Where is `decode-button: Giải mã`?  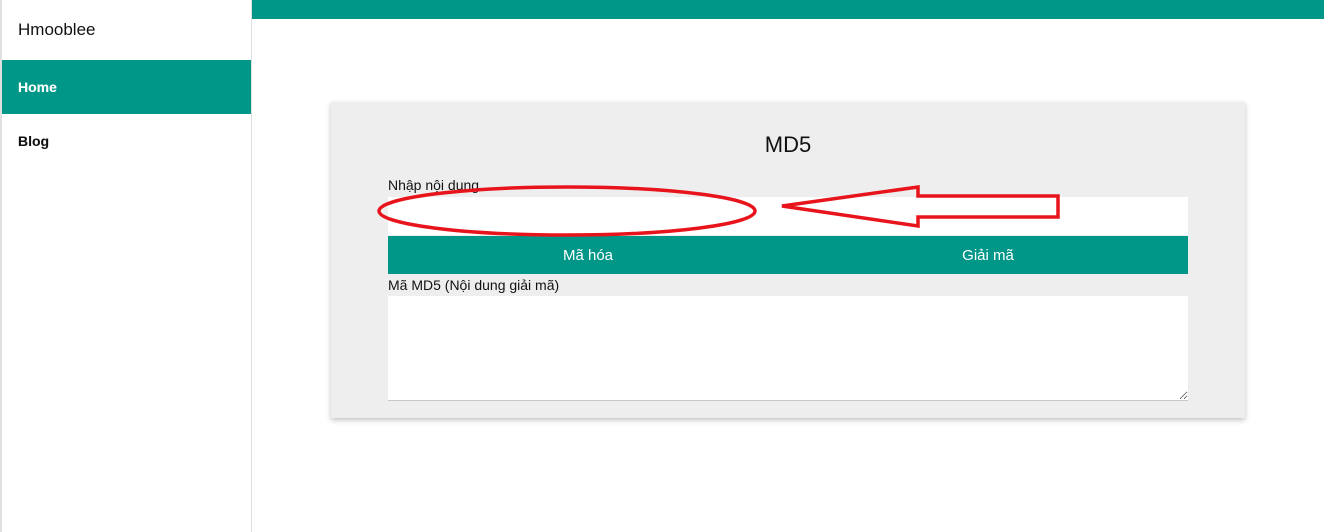 decode-button: Giải mã is located at coordinates (988, 255).